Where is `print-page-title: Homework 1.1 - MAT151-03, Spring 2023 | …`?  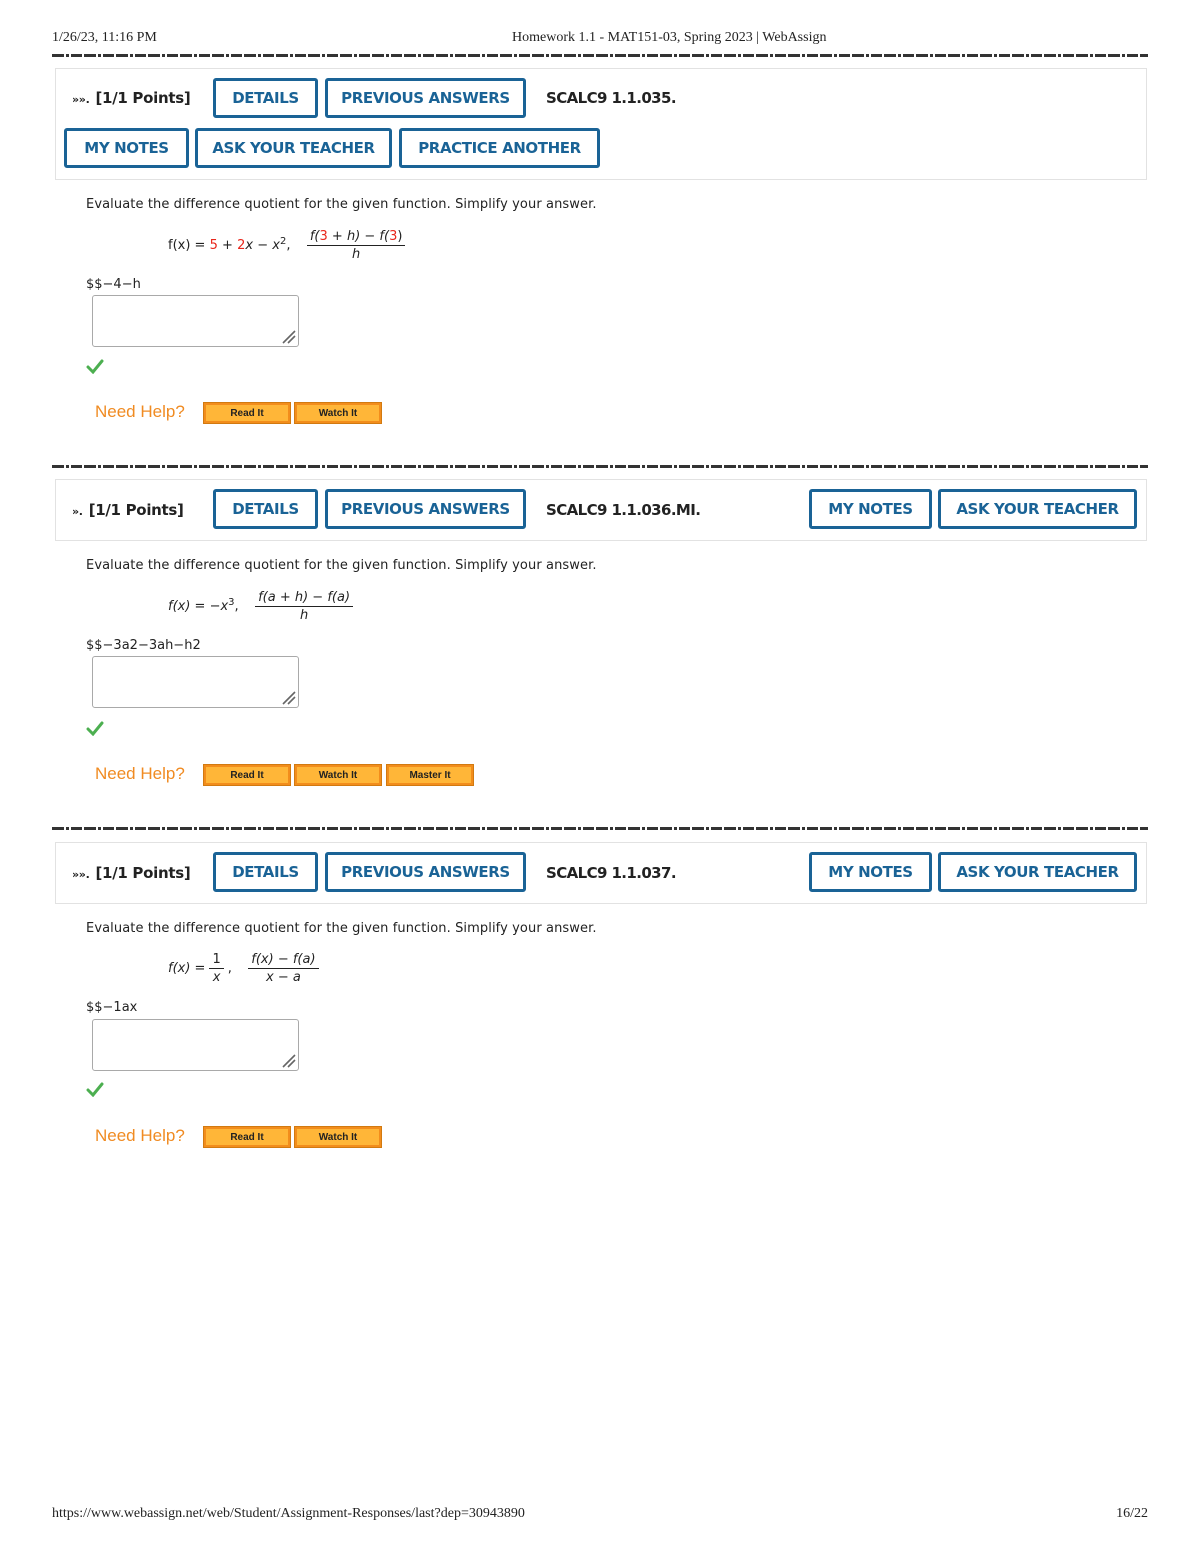
print-page-title: Homework 1.1 - MAT151-03, Spring 2023 | … is located at coordinates (669, 37).